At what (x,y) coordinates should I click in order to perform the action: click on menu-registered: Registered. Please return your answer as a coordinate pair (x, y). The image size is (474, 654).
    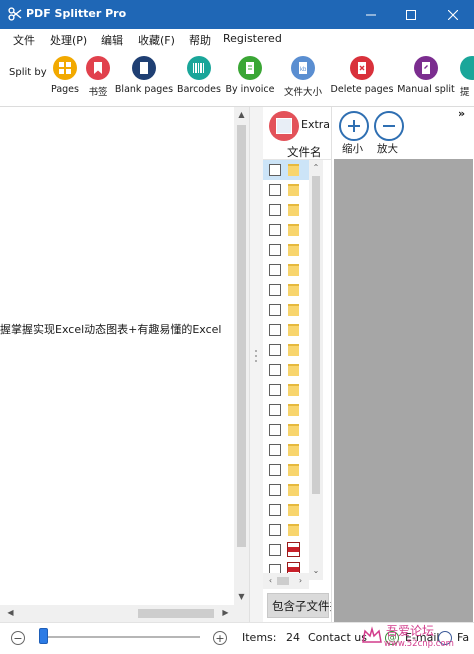
    Looking at the image, I should click on (252, 38).